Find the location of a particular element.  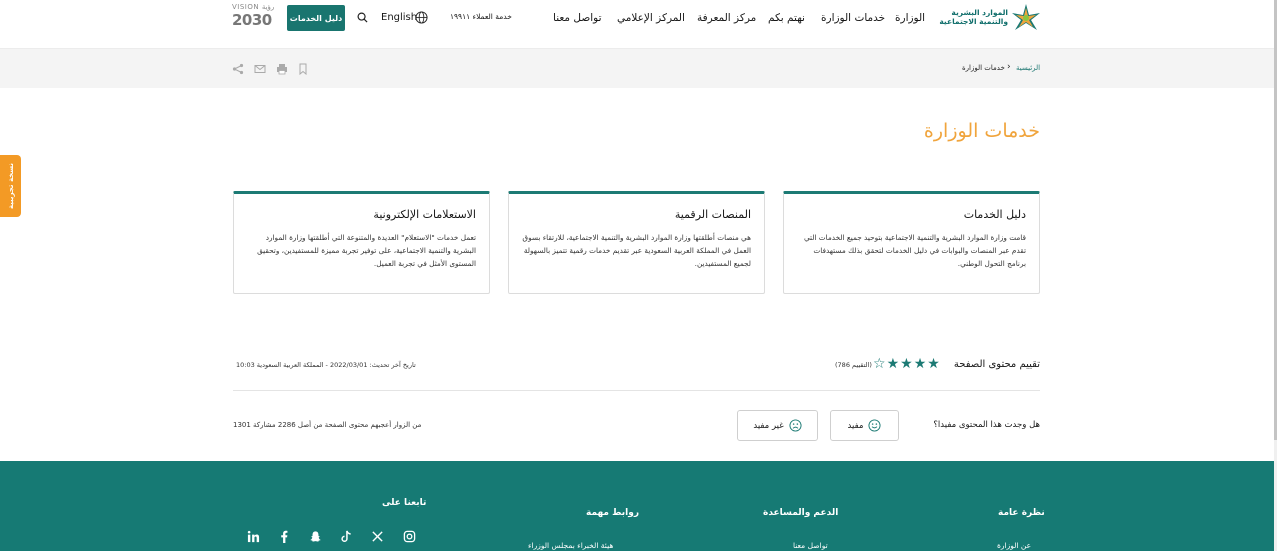

beta-version-label: نسخة تجريبية is located at coordinates (10, 186).